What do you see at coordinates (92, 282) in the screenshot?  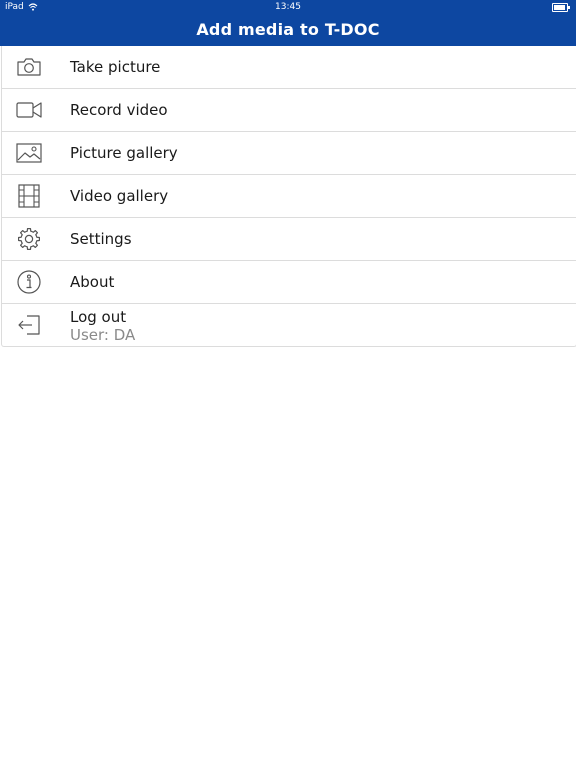 I see `menu-item-label: About` at bounding box center [92, 282].